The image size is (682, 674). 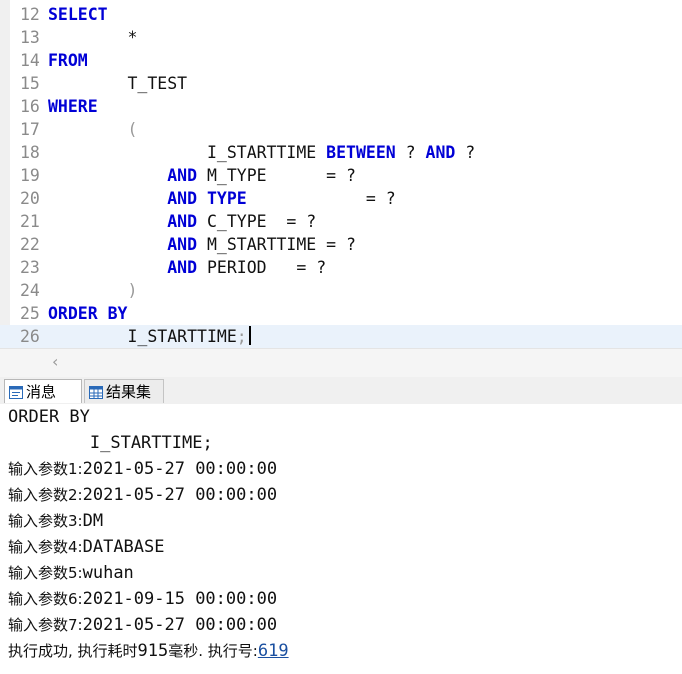 What do you see at coordinates (30, 336) in the screenshot?
I see `line-number: 26` at bounding box center [30, 336].